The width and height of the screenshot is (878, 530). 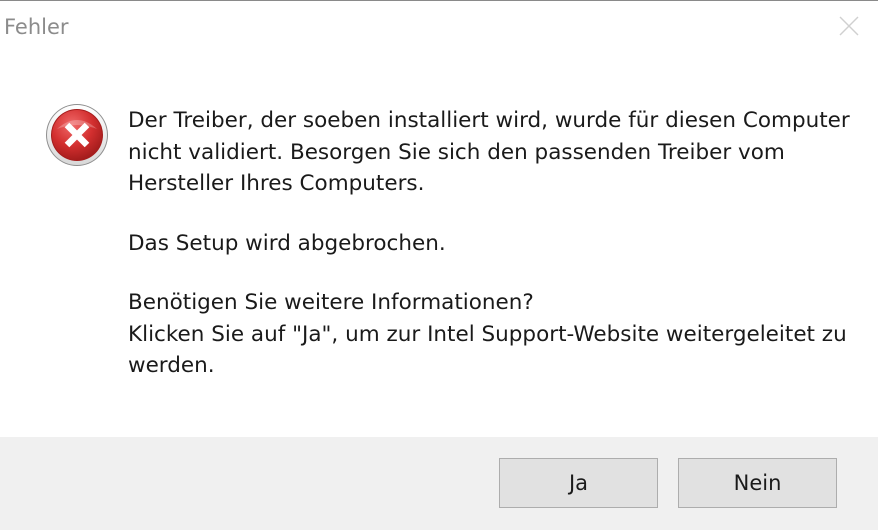 What do you see at coordinates (478, 244) in the screenshot?
I see `message-paragraph-abort: Das Setup wird abgebrochen.` at bounding box center [478, 244].